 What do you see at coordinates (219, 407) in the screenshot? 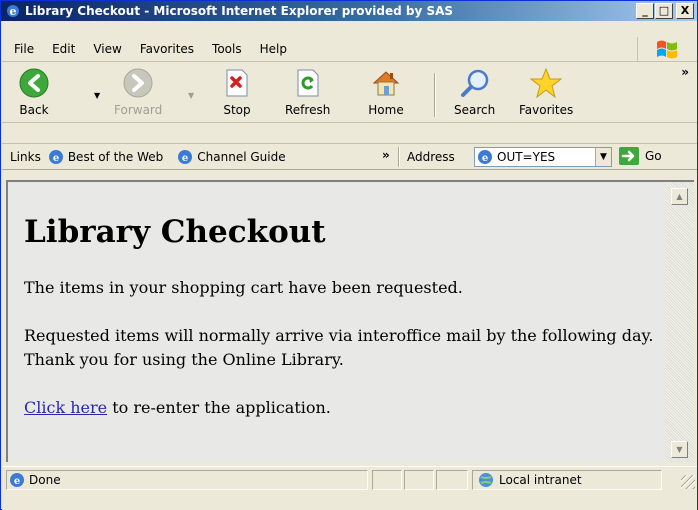
I see `reenter-suffix: to re-enter the application.` at bounding box center [219, 407].